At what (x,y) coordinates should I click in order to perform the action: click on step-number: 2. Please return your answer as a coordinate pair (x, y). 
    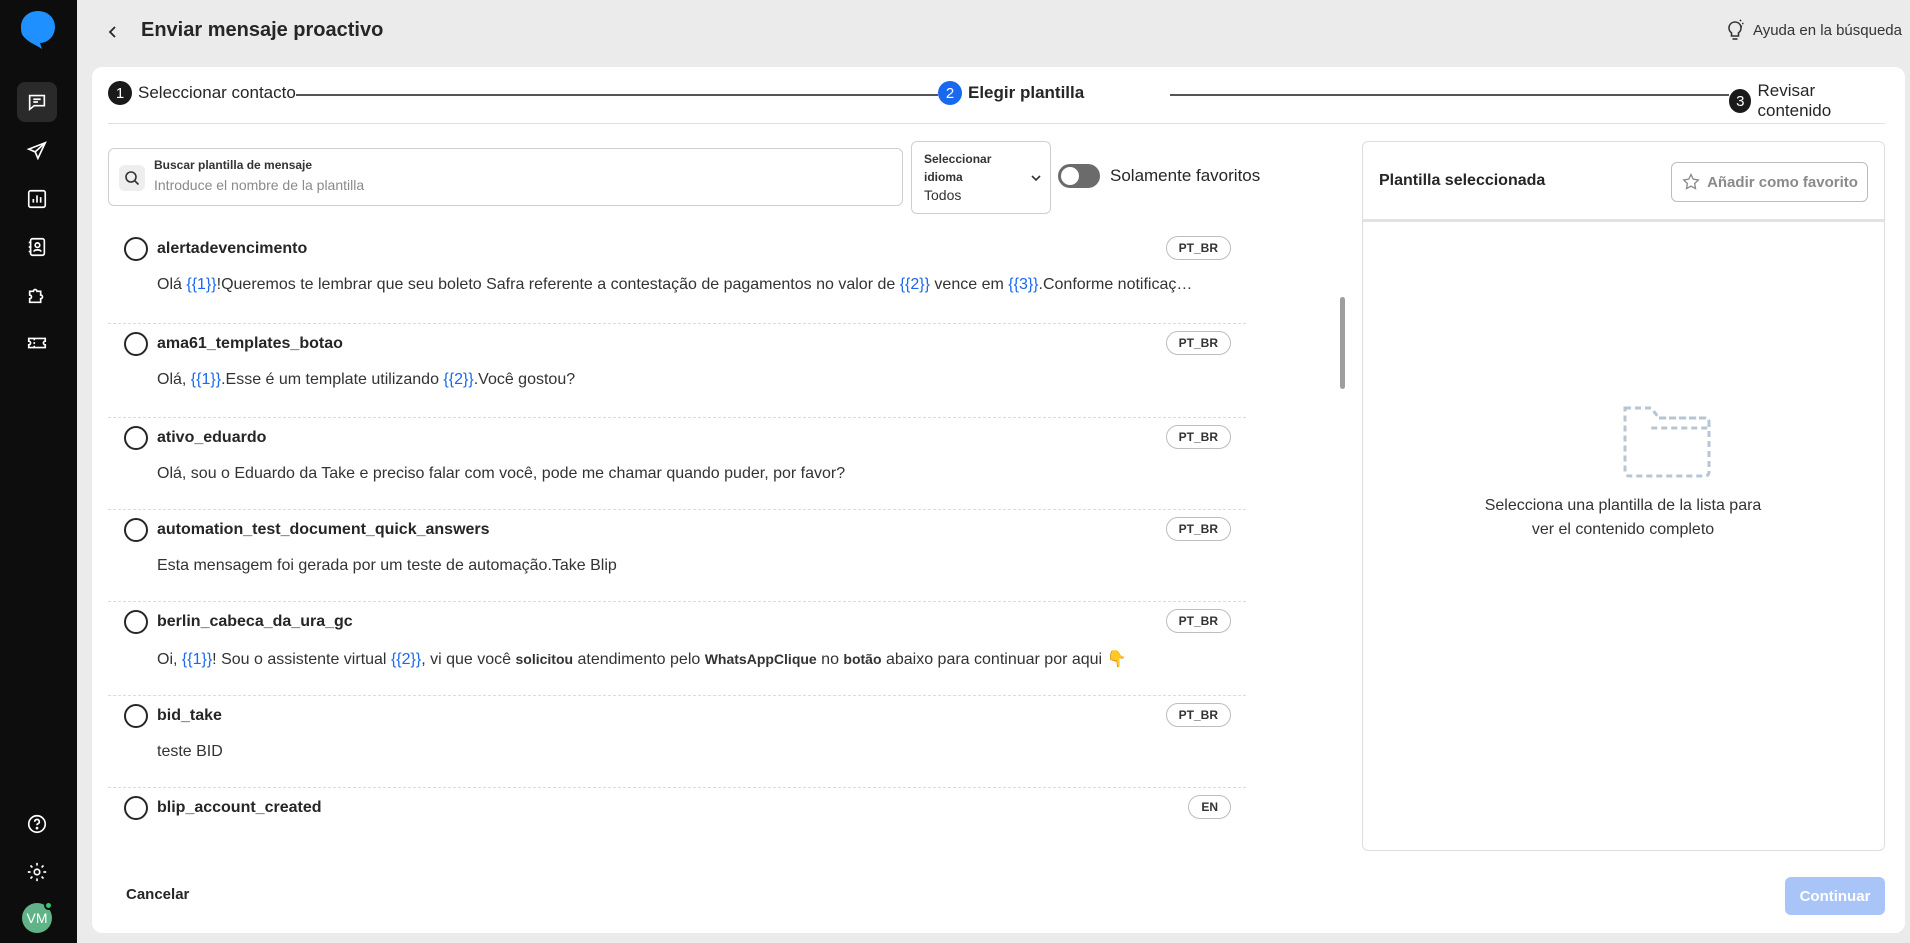
    Looking at the image, I should click on (950, 93).